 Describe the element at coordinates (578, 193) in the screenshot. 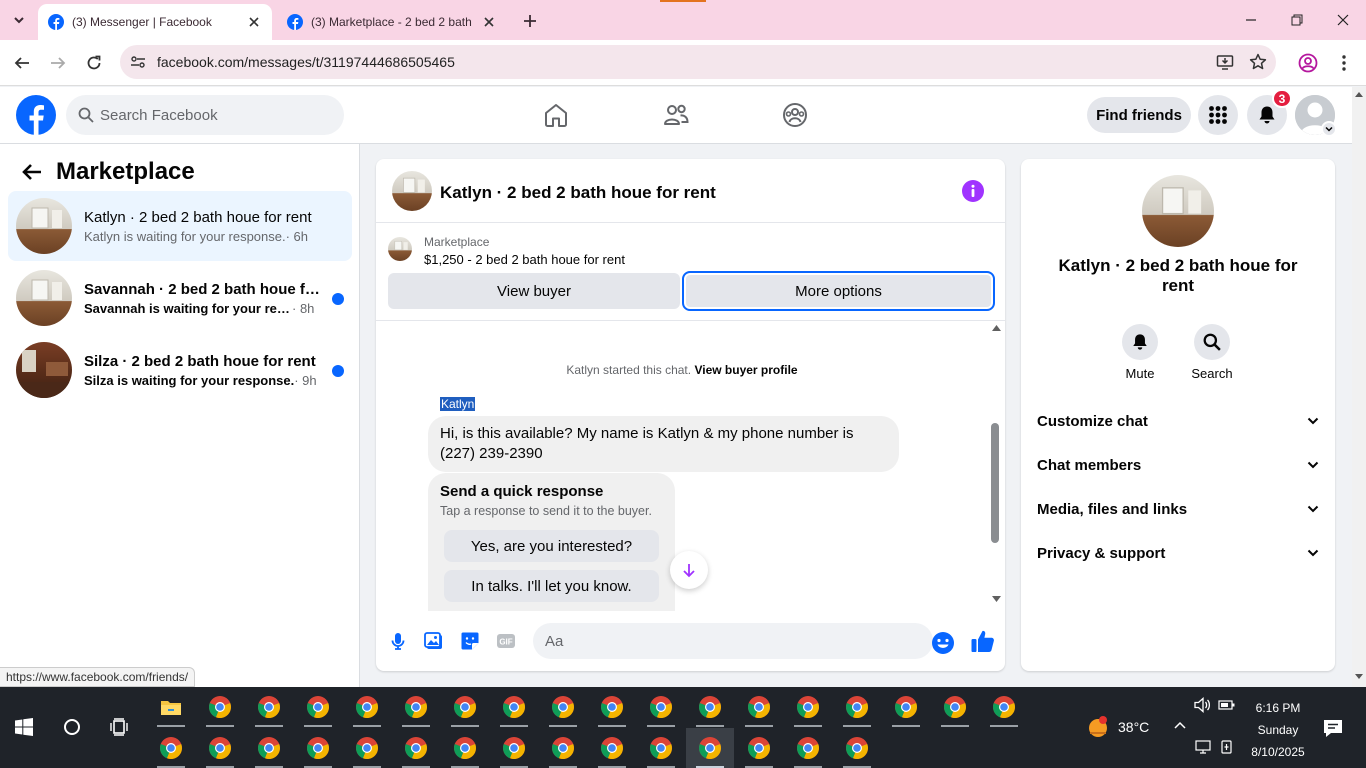

I see `chat-title: Katlyn · 2 bed 2 bath houe for rent` at that location.